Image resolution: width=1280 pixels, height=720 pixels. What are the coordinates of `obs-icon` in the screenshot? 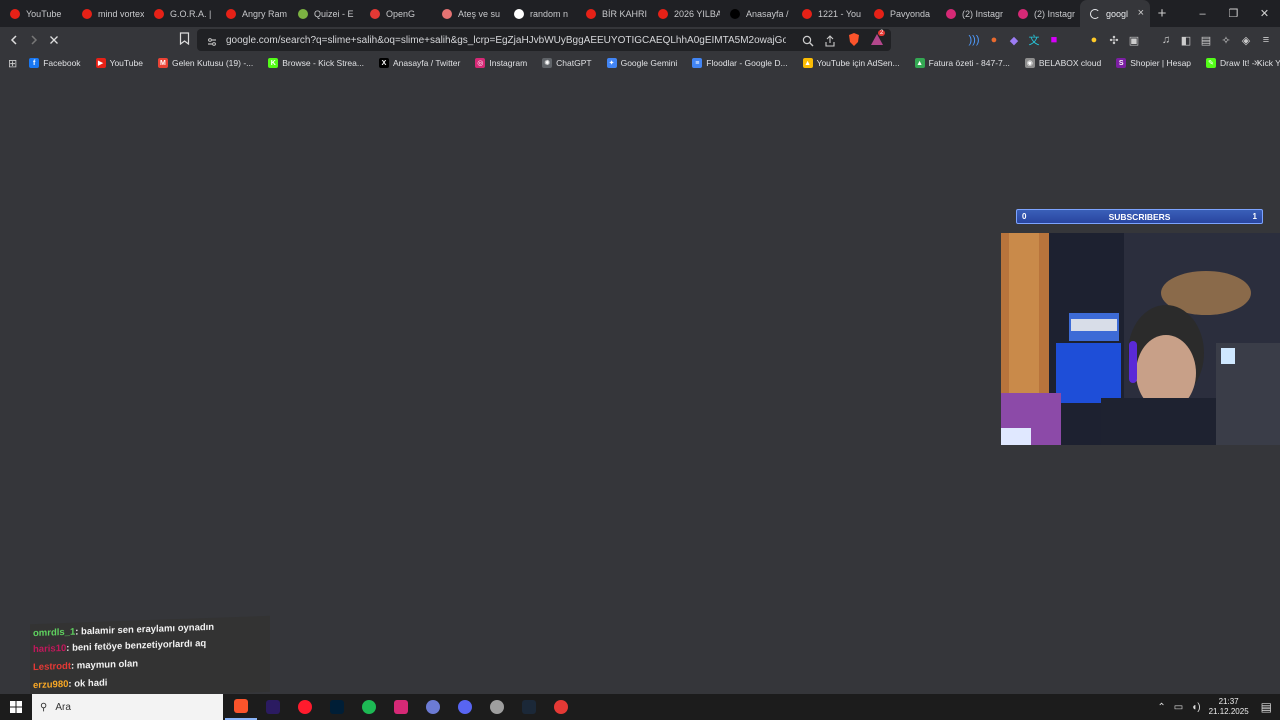 It's located at (433, 707).